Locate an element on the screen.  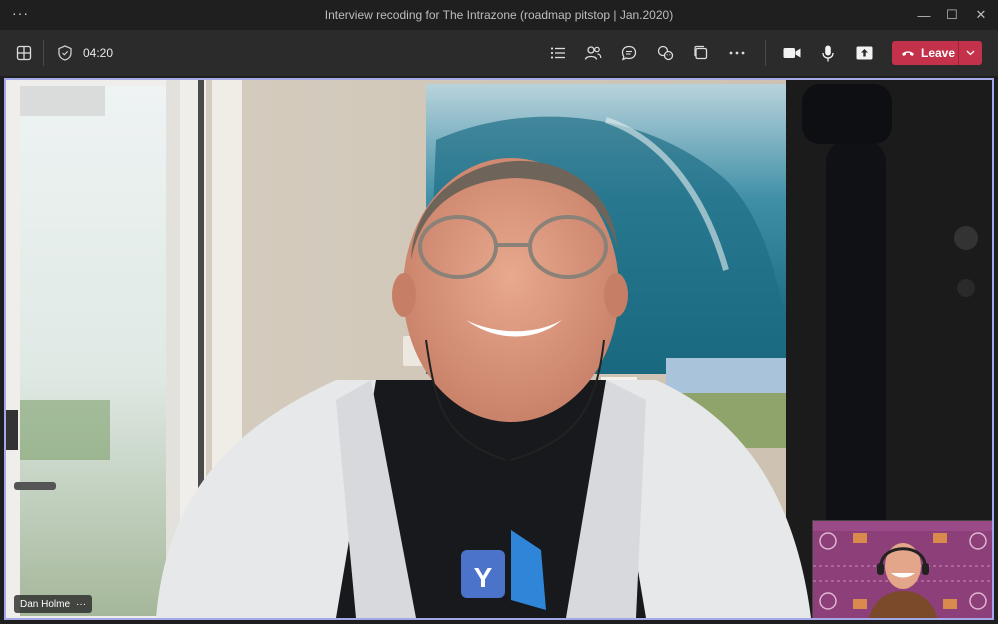
chat-icon is located at coordinates (629, 53).